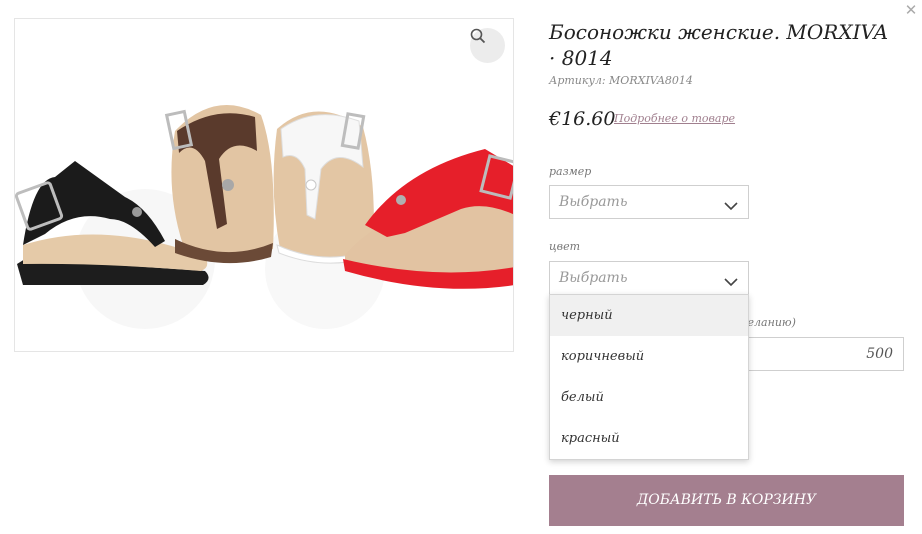  What do you see at coordinates (593, 202) in the screenshot?
I see `size-select-value: Выбрать` at bounding box center [593, 202].